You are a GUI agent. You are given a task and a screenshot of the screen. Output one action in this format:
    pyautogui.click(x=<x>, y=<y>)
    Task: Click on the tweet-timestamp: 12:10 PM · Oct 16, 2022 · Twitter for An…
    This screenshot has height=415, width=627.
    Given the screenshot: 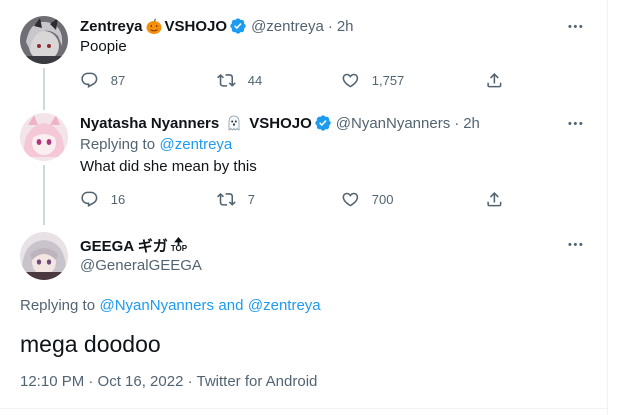 What is the action you would take?
    pyautogui.click(x=168, y=381)
    